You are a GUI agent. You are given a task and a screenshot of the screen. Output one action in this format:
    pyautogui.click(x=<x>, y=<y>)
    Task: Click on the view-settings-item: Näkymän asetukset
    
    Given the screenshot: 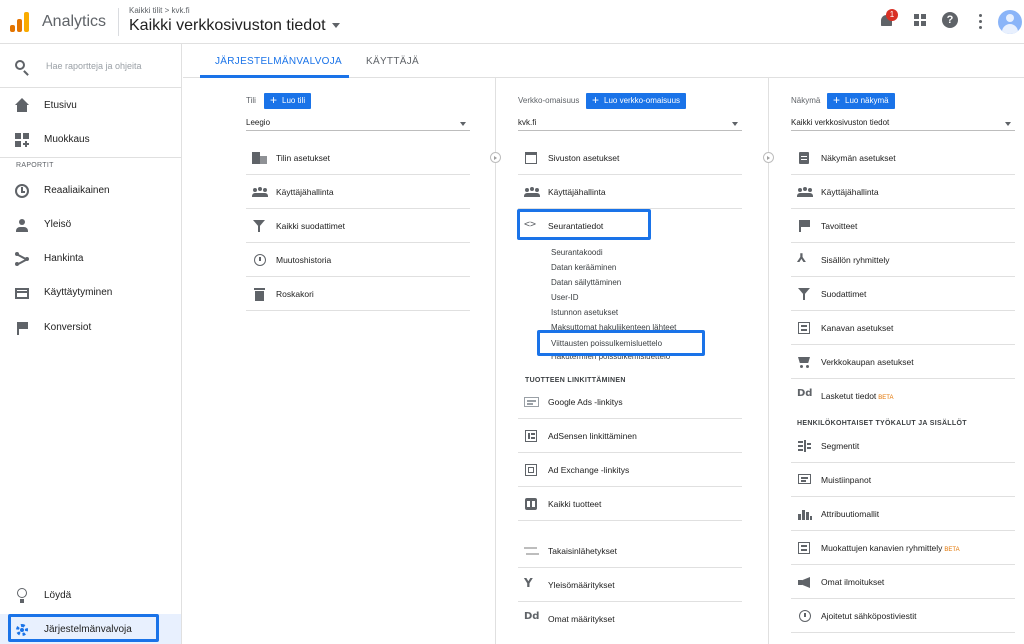 What is the action you would take?
    pyautogui.click(x=903, y=158)
    